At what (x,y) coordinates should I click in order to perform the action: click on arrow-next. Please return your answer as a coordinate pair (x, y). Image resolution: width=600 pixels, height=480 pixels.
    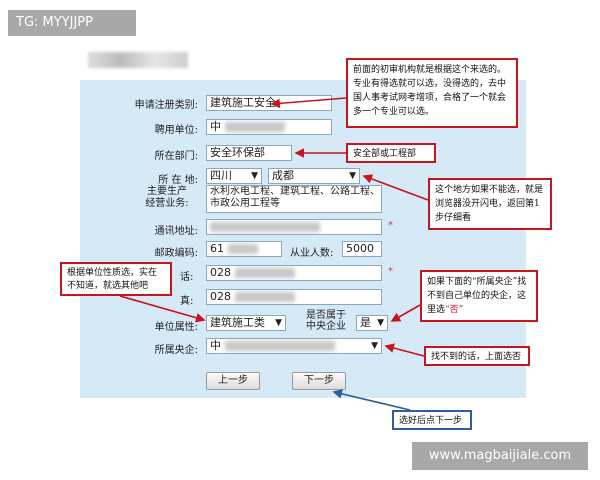
    Looking at the image, I should click on (371, 400).